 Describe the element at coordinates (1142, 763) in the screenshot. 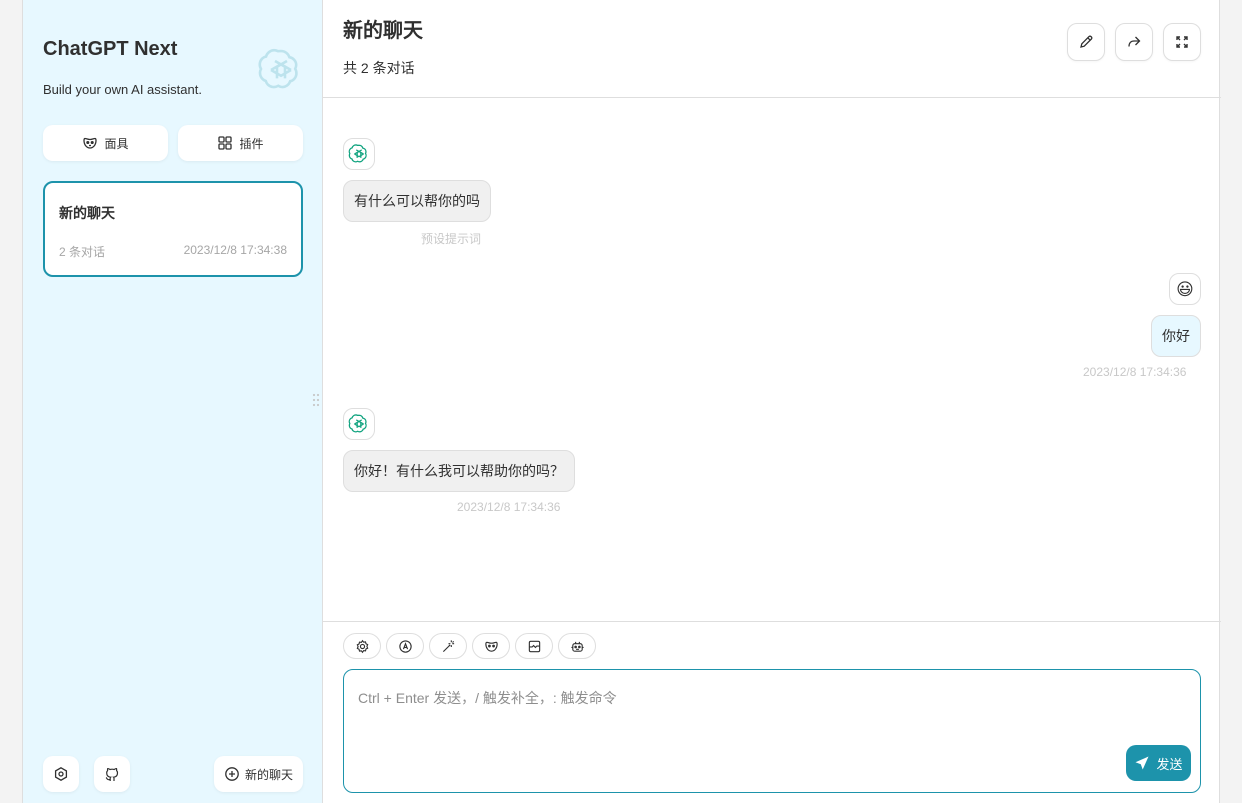

I see `send-icon` at that location.